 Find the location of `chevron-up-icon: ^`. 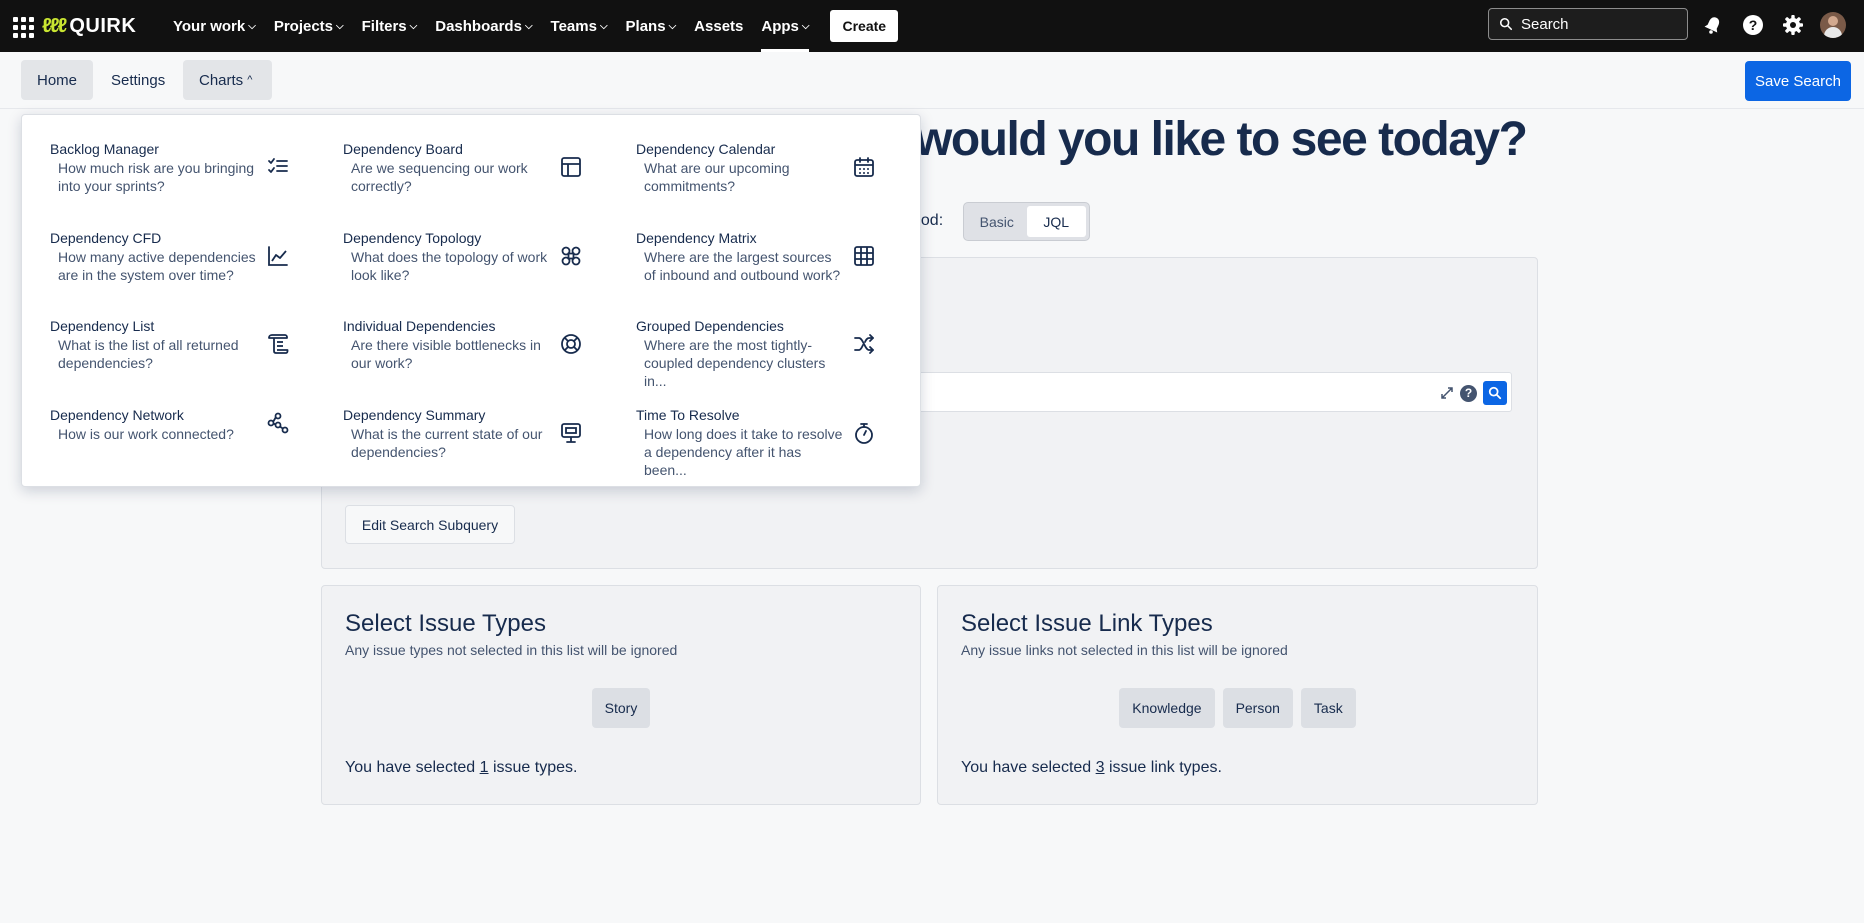

chevron-up-icon: ^ is located at coordinates (250, 80).